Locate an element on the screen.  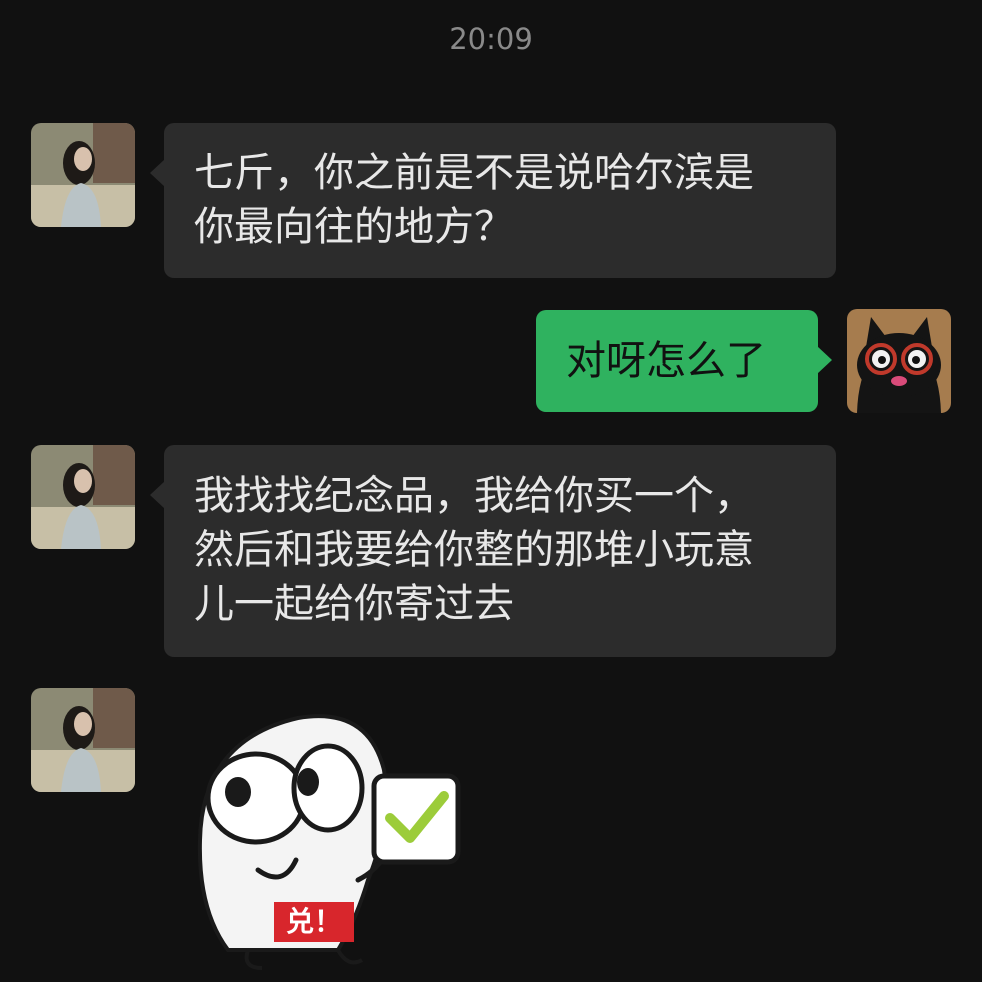
user-avatar is located at coordinates (899, 361).